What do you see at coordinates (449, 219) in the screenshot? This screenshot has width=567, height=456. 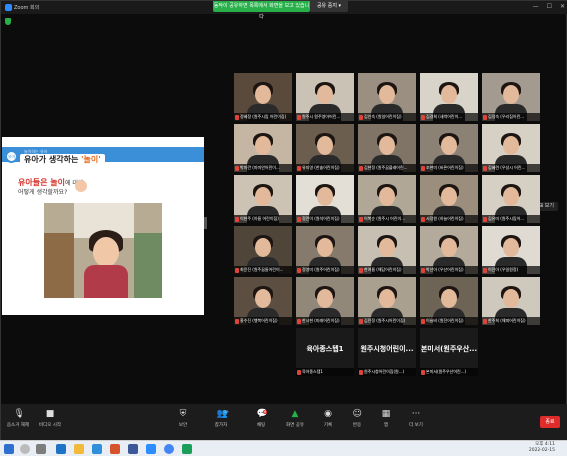 I see `participant-name-bar: 서정원 (하늘어린이집)` at bounding box center [449, 219].